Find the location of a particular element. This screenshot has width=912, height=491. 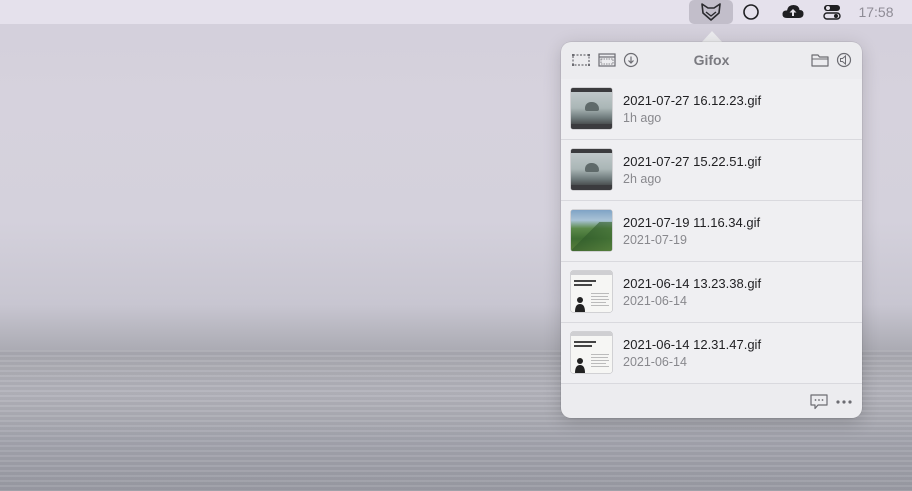

folder-icon is located at coordinates (820, 60).